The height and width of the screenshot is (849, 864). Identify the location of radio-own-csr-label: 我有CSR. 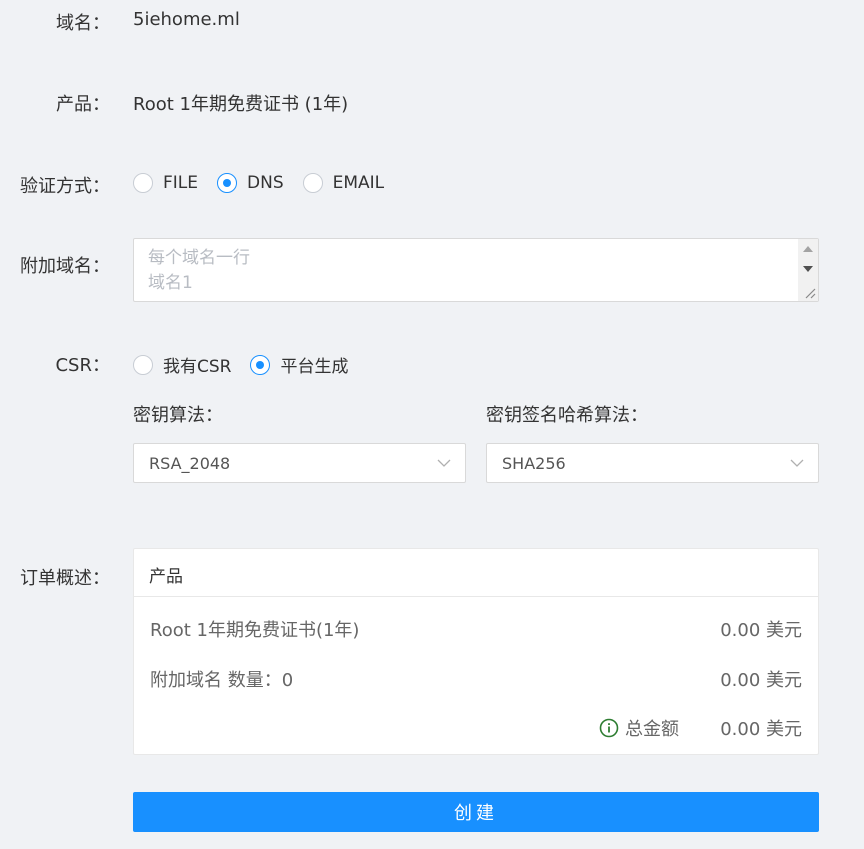
(197, 364).